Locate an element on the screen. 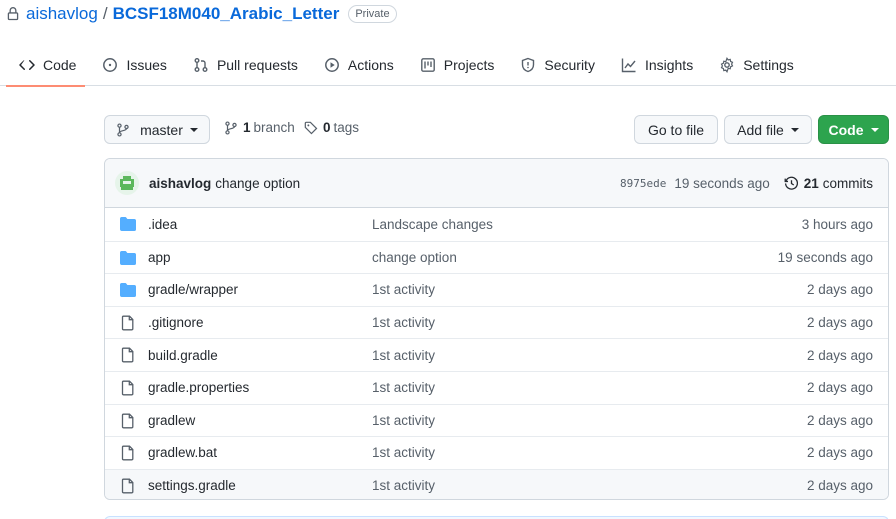 Image resolution: width=896 pixels, height=519 pixels. file-row: gradle/wrapper 1st activity 2 days ago is located at coordinates (496, 289).